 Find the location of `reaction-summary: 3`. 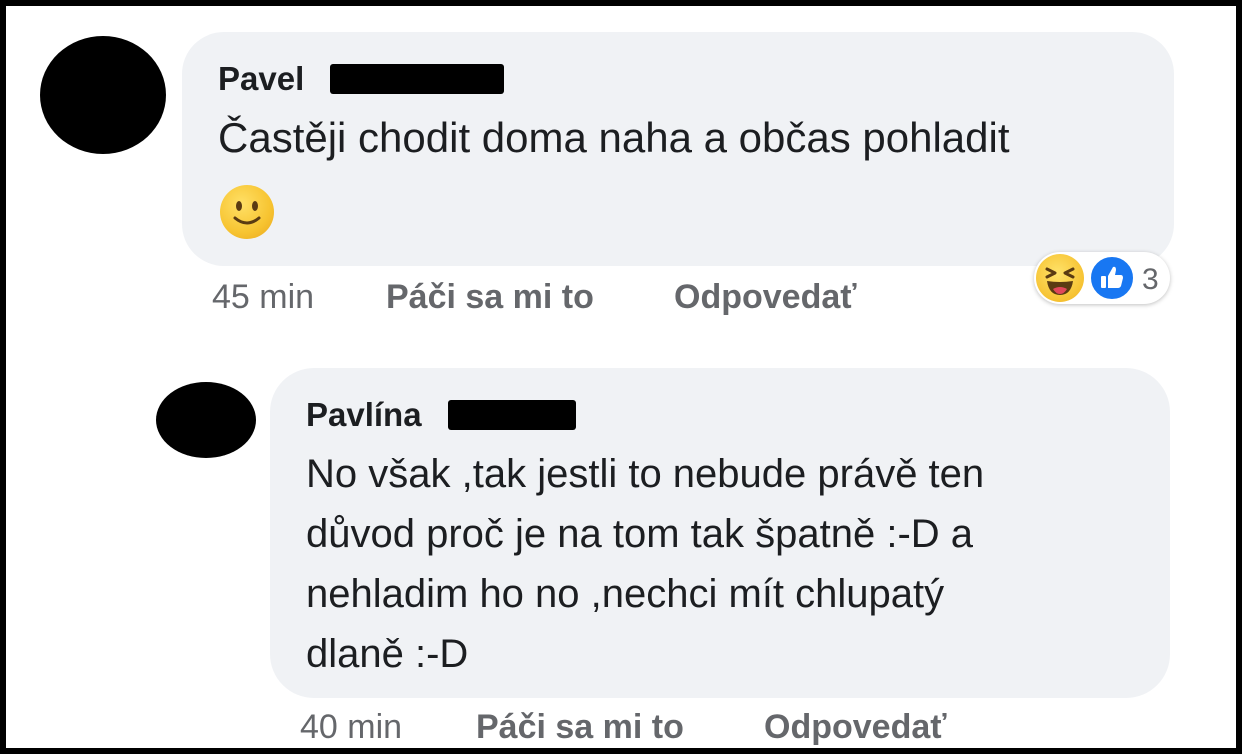

reaction-summary: 3 is located at coordinates (1102, 278).